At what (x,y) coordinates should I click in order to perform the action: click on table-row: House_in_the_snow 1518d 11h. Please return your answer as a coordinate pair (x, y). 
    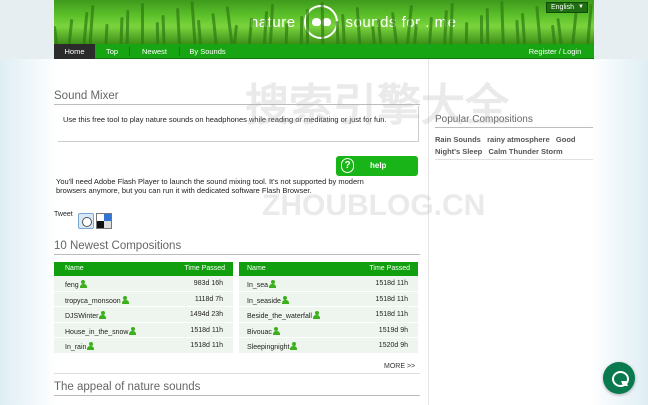
    Looking at the image, I should click on (143, 330).